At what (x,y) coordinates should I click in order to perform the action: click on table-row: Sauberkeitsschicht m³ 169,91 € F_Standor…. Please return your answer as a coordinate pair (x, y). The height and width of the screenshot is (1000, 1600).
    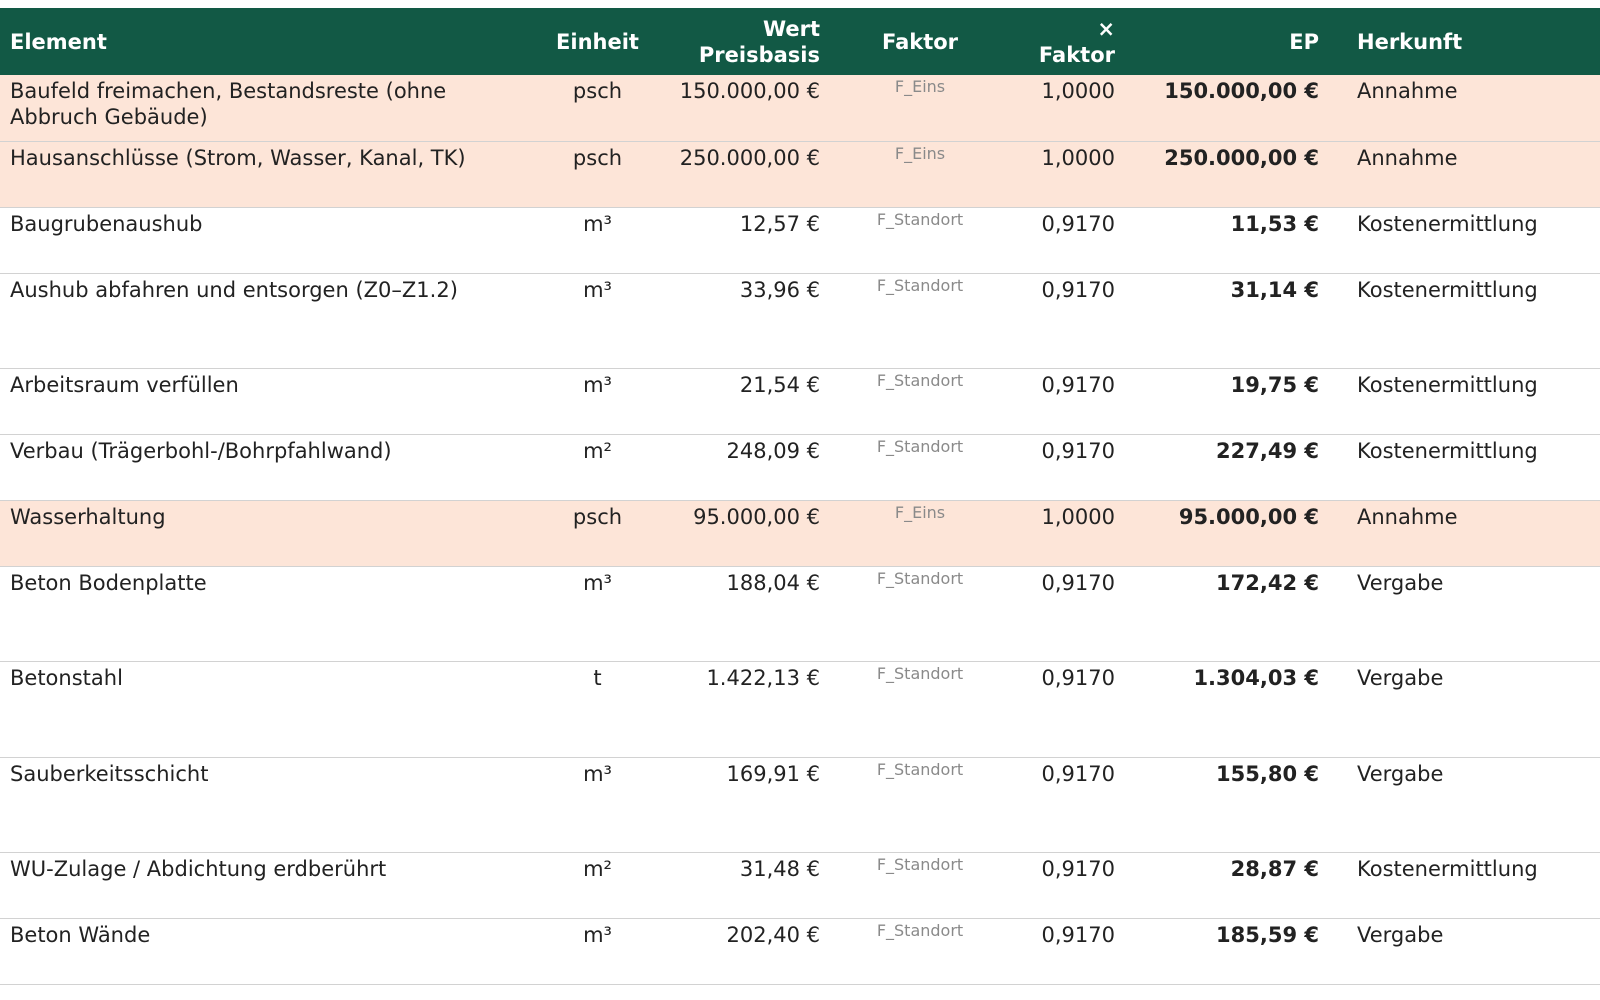
    Looking at the image, I should click on (800, 804).